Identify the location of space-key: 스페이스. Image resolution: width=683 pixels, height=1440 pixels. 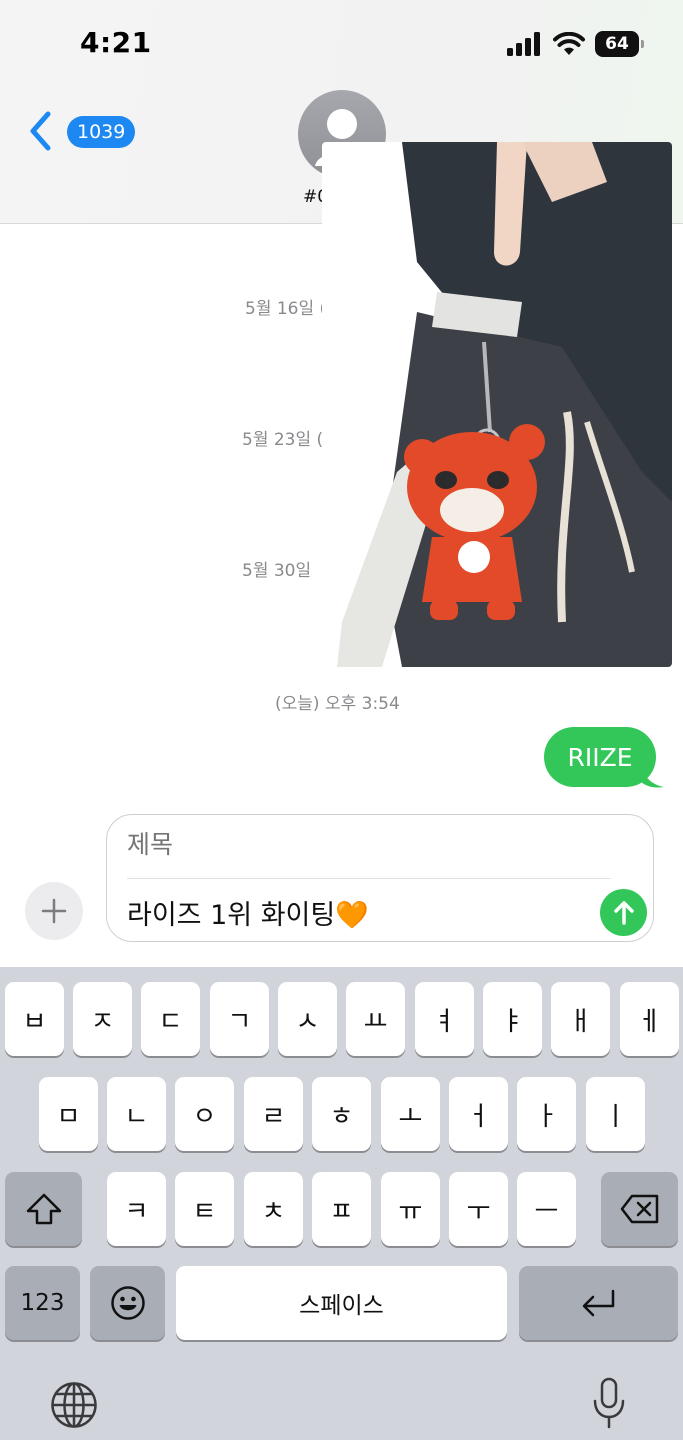
(341, 1303).